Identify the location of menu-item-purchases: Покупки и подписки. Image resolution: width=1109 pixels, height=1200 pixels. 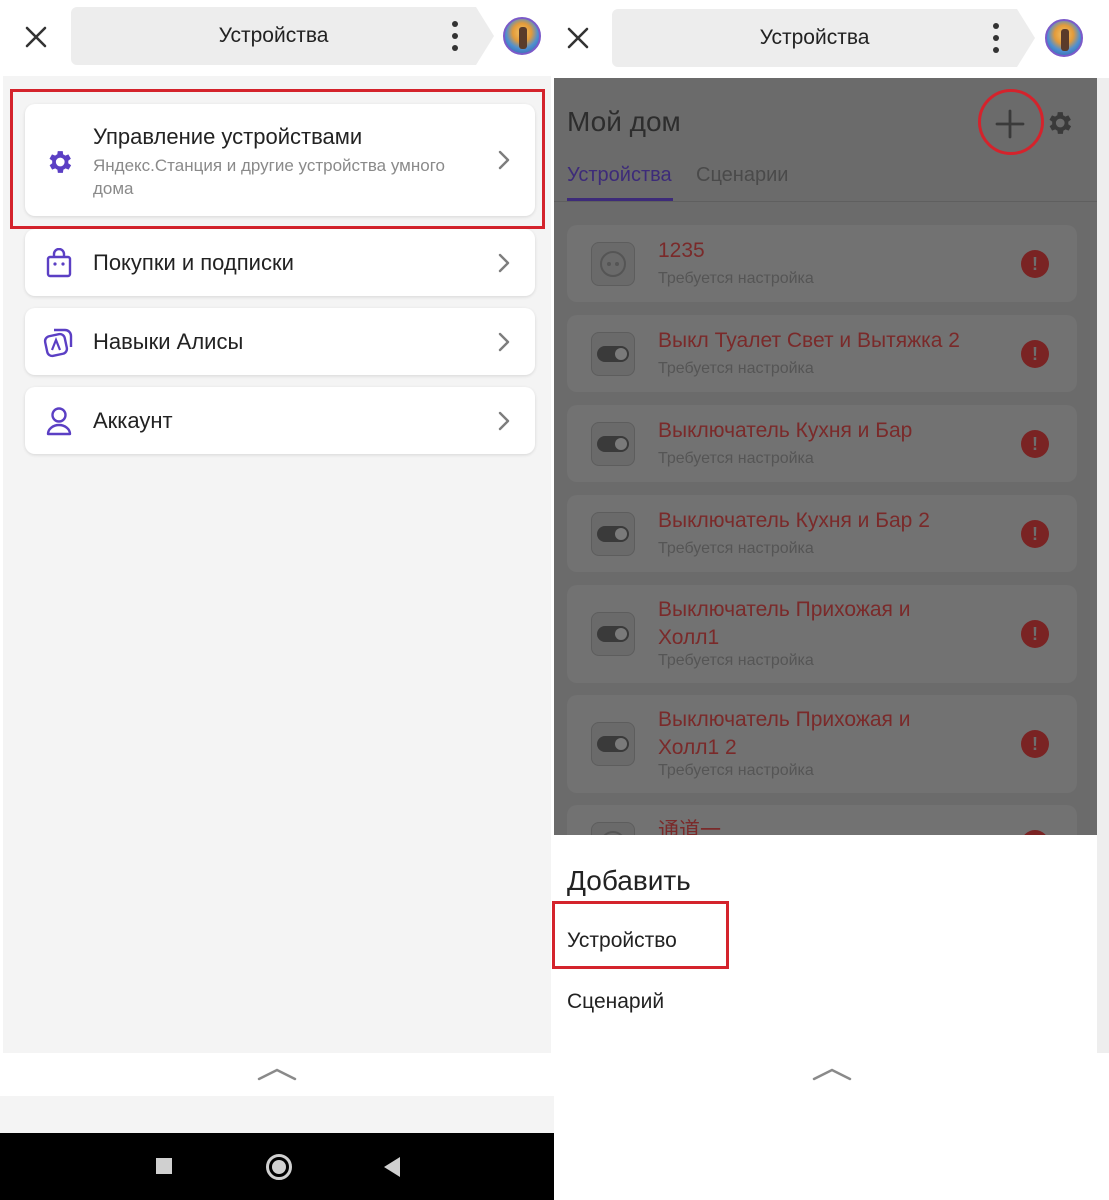
(280, 262).